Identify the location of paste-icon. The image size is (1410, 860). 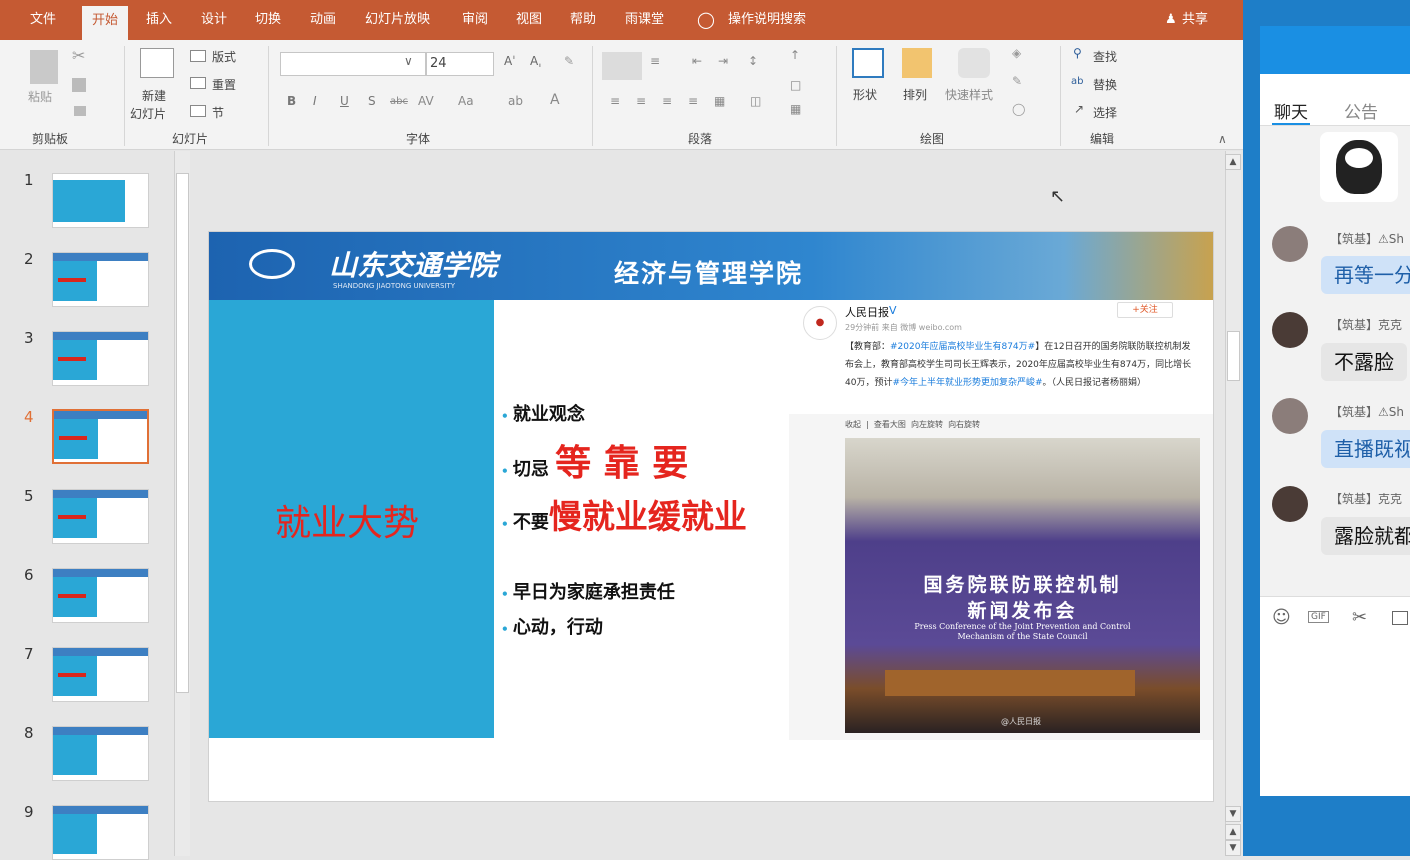
(44, 67).